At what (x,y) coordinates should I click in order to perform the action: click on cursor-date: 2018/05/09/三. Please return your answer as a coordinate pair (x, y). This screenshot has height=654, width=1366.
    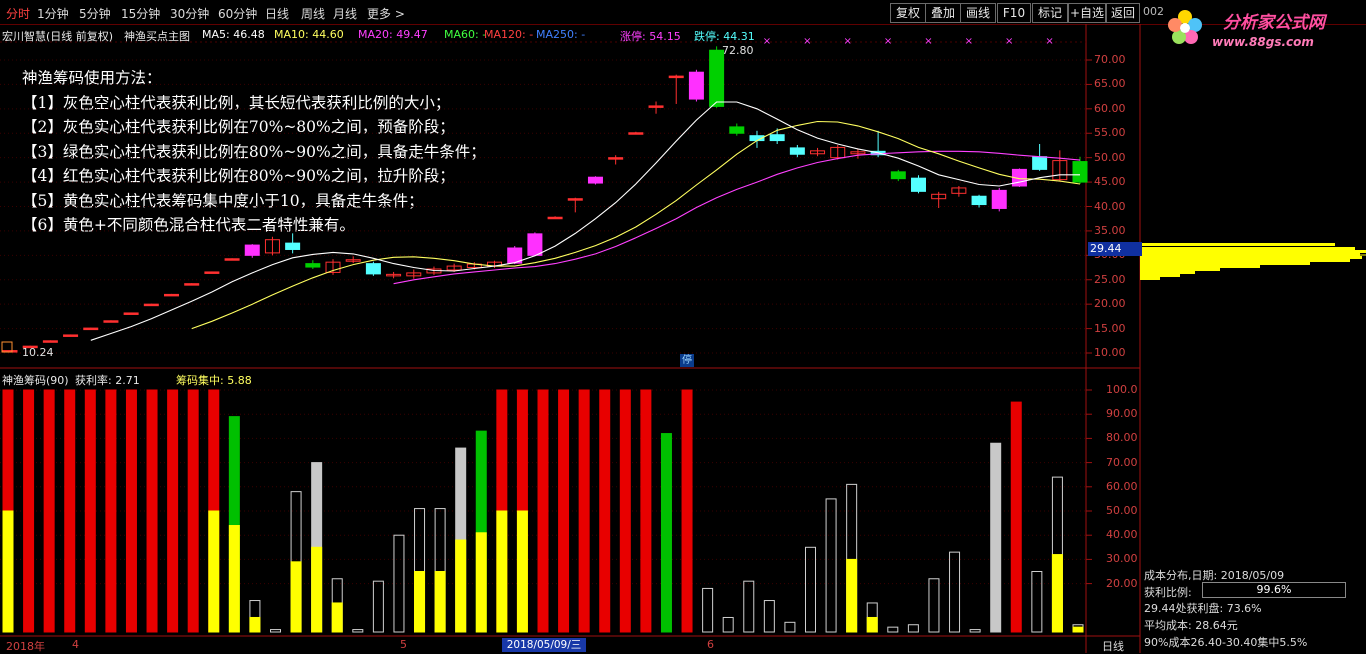
    Looking at the image, I should click on (544, 645).